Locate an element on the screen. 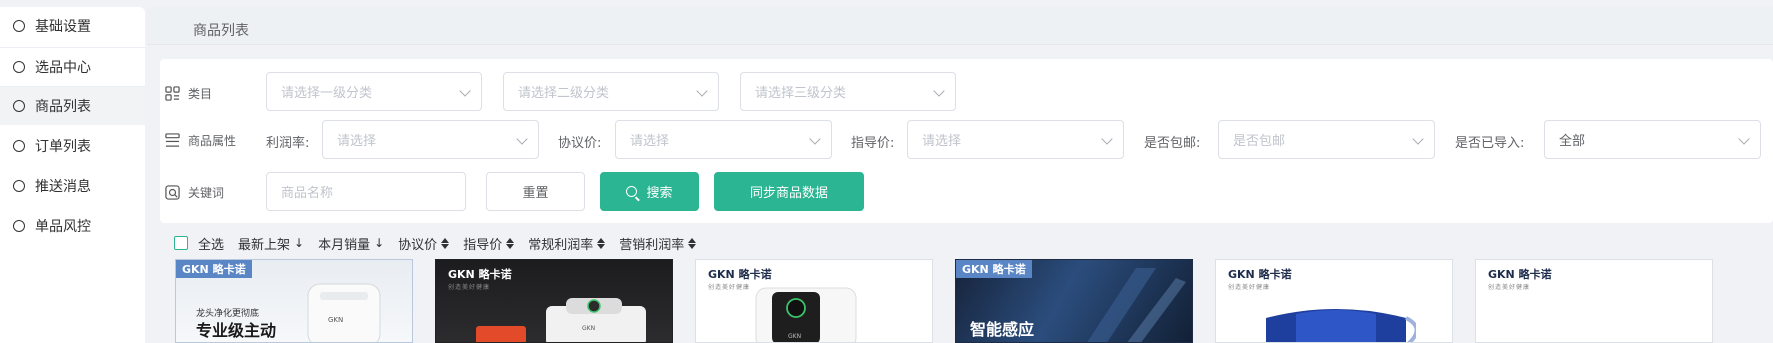  select-placeholder: 是否包邮 is located at coordinates (1259, 141).